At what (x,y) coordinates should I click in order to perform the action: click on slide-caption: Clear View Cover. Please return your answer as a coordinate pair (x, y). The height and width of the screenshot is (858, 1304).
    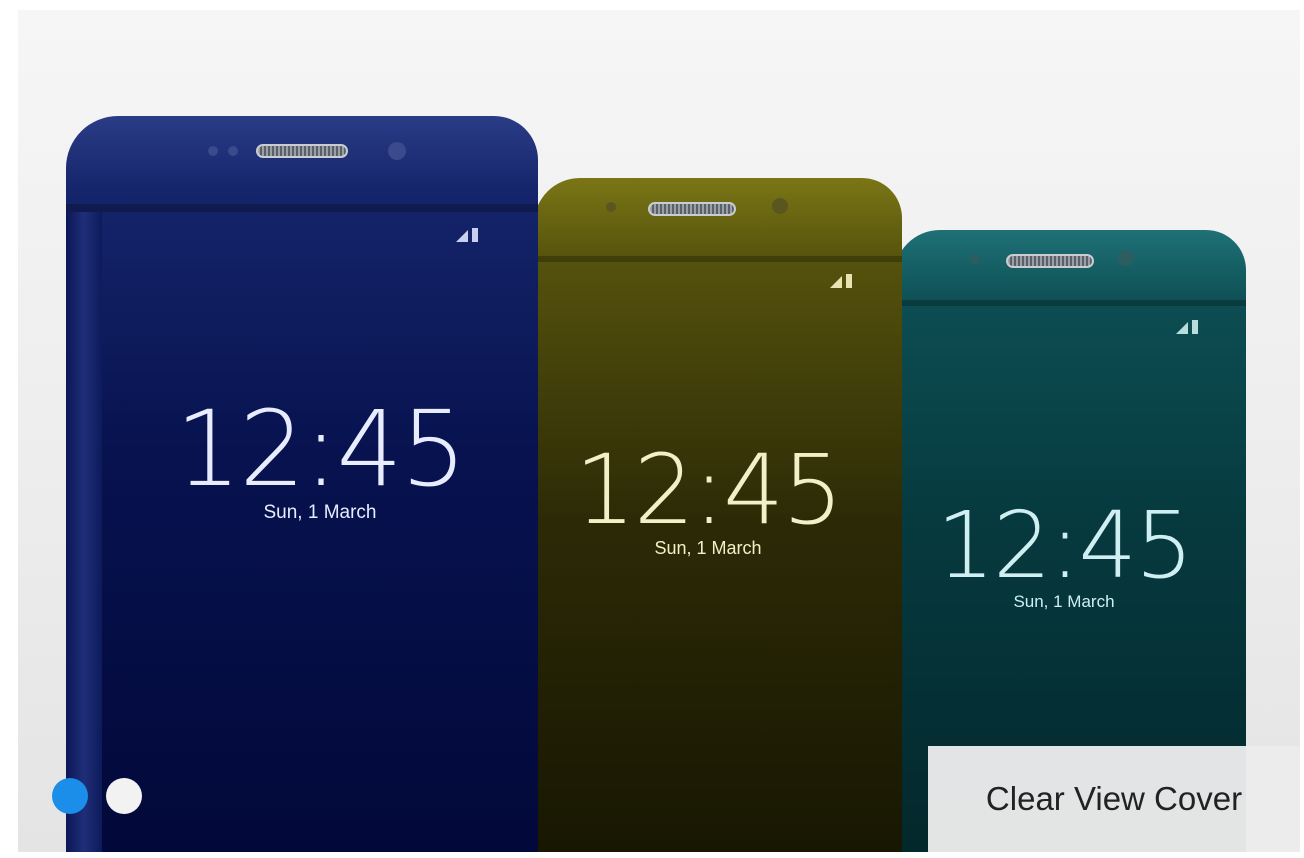
    Looking at the image, I should click on (1114, 798).